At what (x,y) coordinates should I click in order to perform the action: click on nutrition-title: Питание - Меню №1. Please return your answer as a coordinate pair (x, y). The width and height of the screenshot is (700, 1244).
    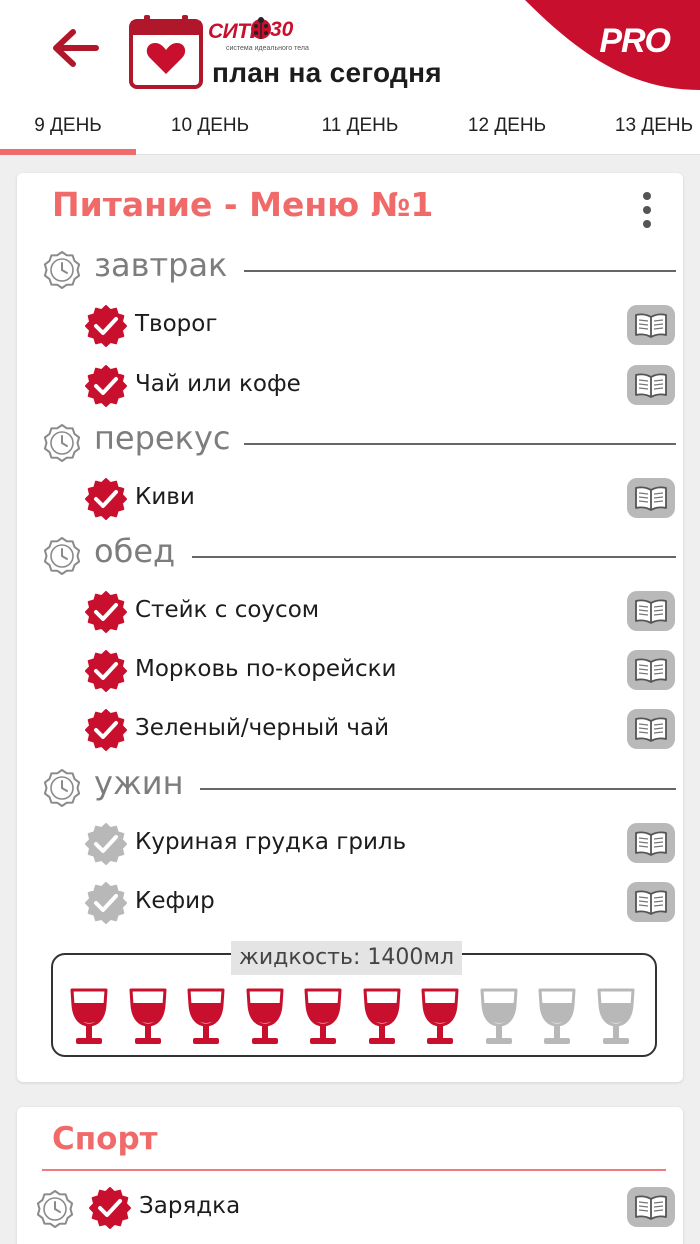
    Looking at the image, I should click on (243, 204).